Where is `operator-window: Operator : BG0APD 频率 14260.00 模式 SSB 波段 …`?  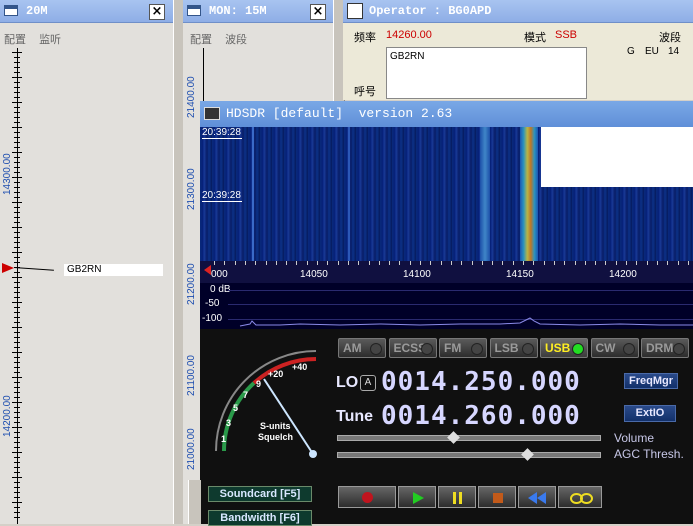 operator-window: Operator : BG0APD 频率 14260.00 模式 SSB 波段 … is located at coordinates (518, 50).